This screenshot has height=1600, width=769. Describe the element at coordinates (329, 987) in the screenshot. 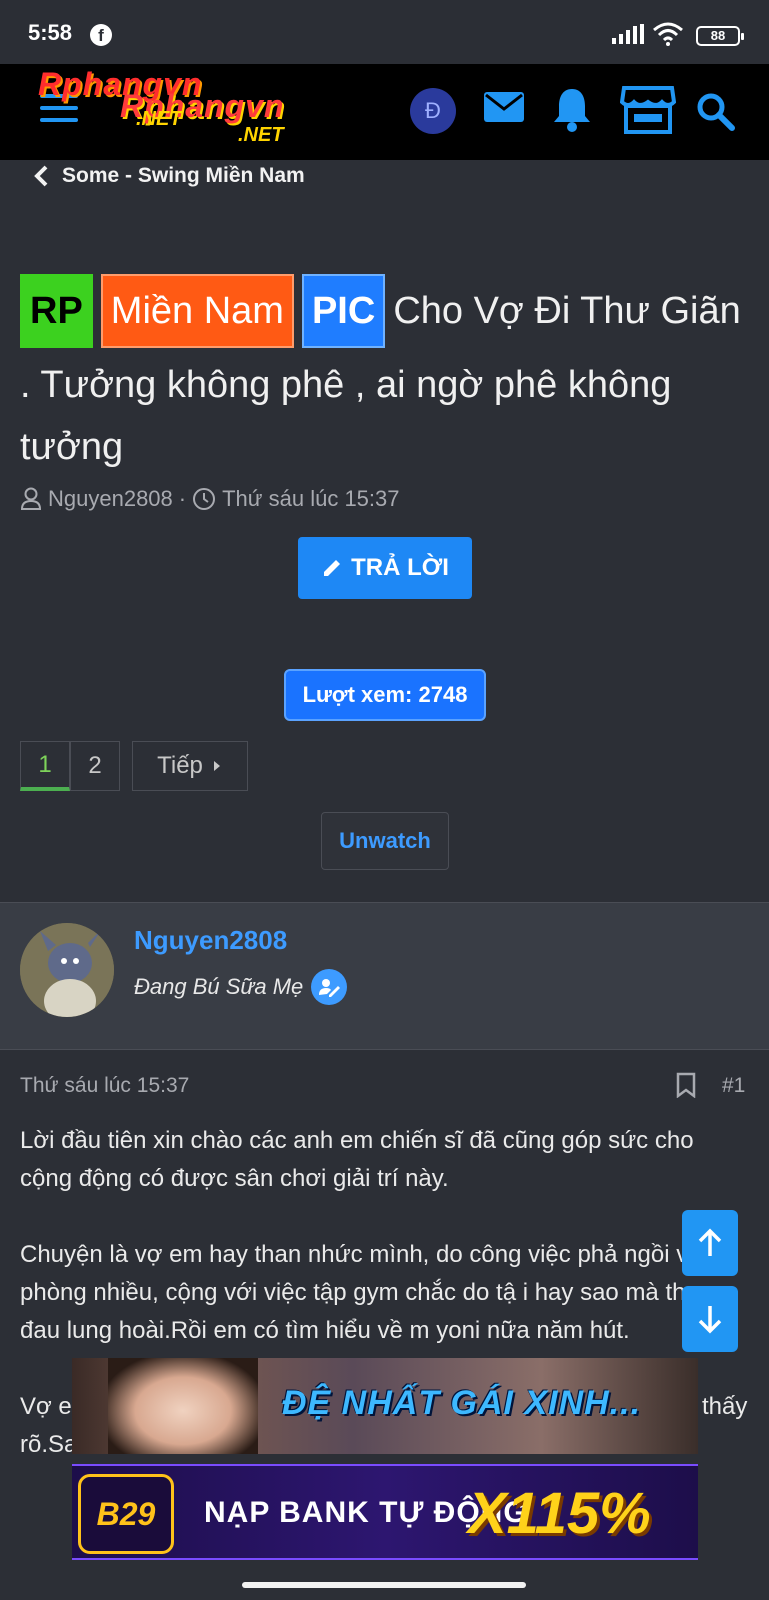

I see `verified-badge-icon` at that location.